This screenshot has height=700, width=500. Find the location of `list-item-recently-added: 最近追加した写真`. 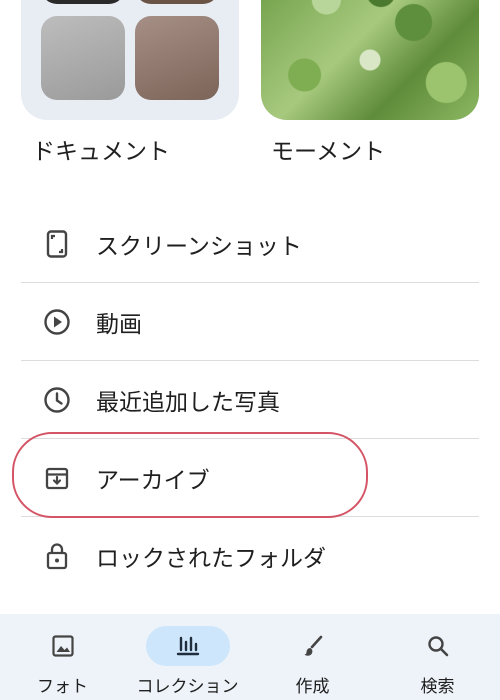

list-item-recently-added: 最近追加した写真 is located at coordinates (250, 400).